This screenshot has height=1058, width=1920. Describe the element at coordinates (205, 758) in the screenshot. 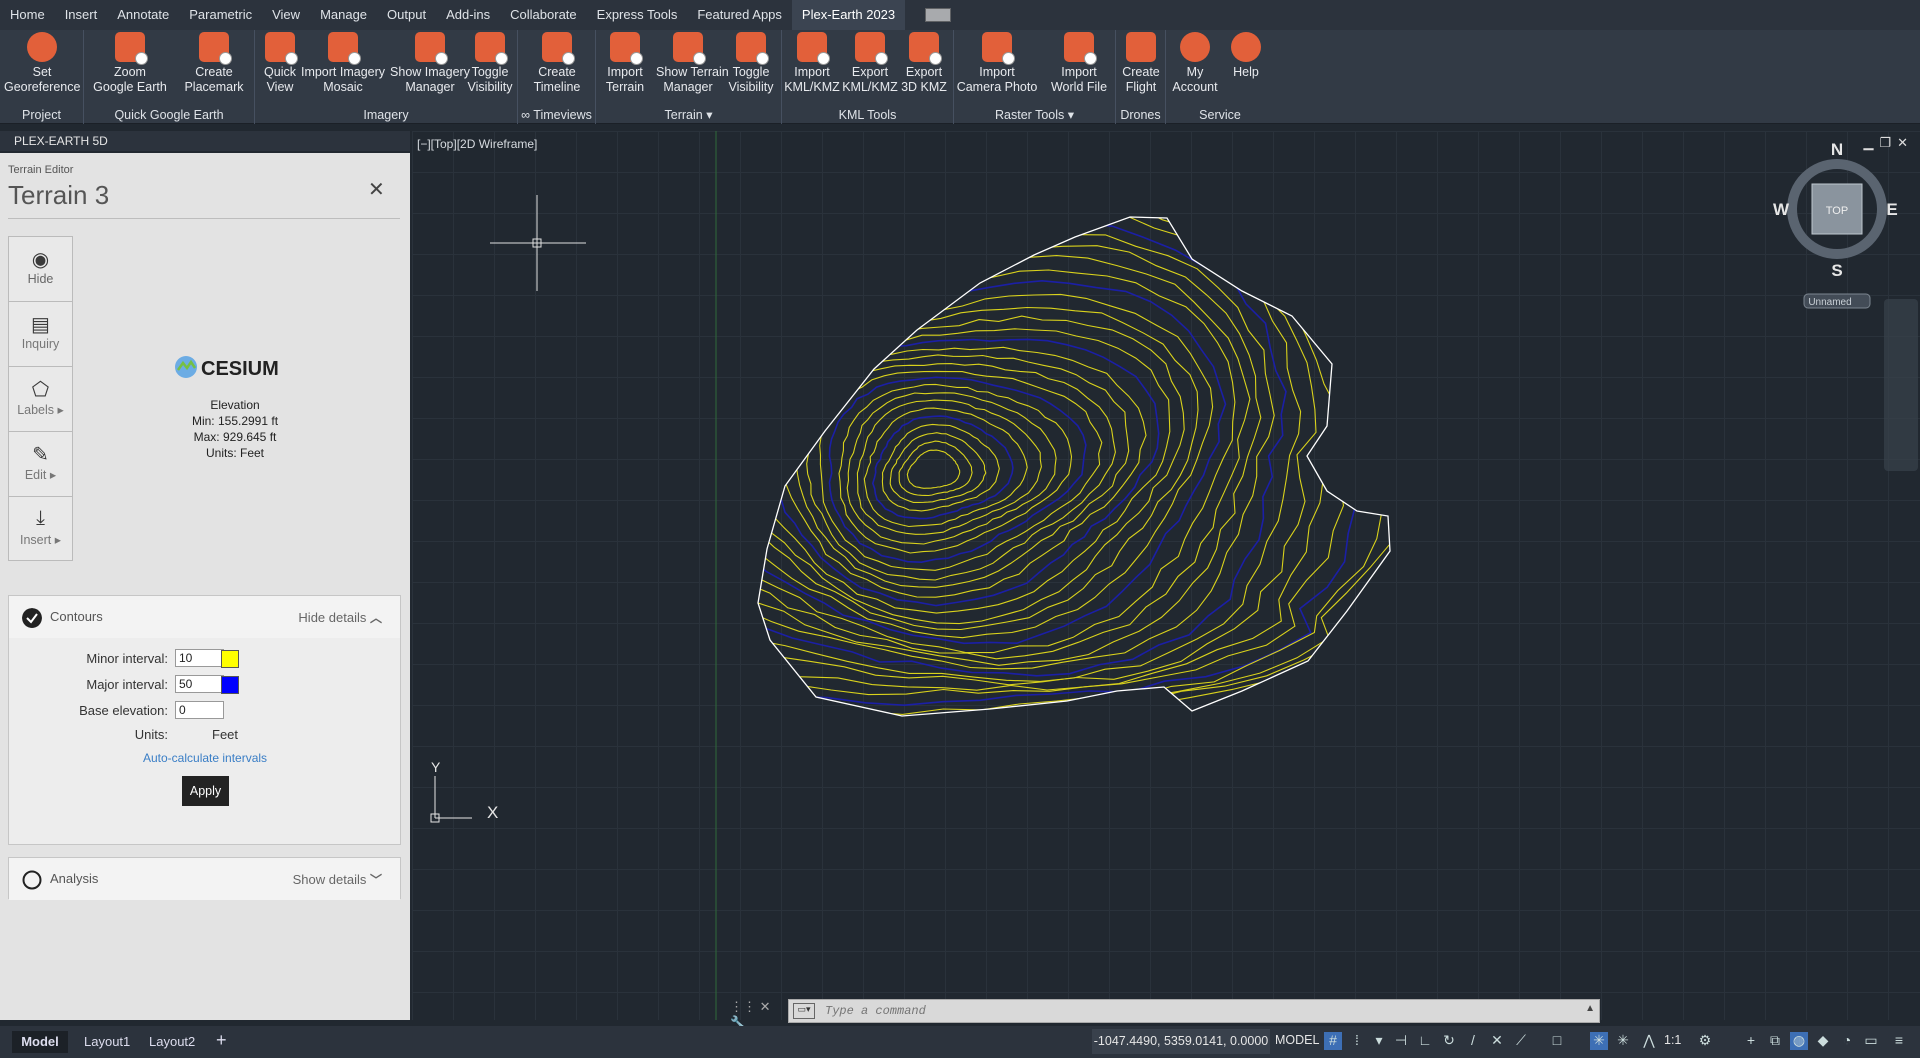

I see `auto-calculate-link: Auto-calculate intervals` at that location.